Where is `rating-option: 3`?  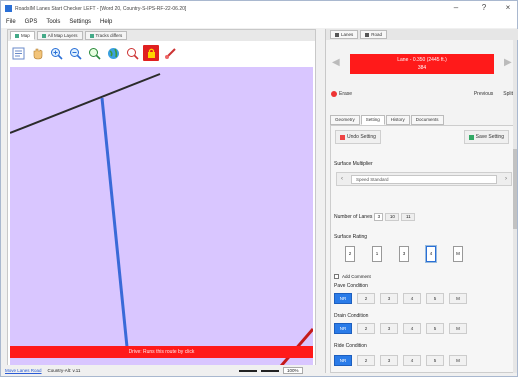 rating-option: 3 is located at coordinates (404, 254).